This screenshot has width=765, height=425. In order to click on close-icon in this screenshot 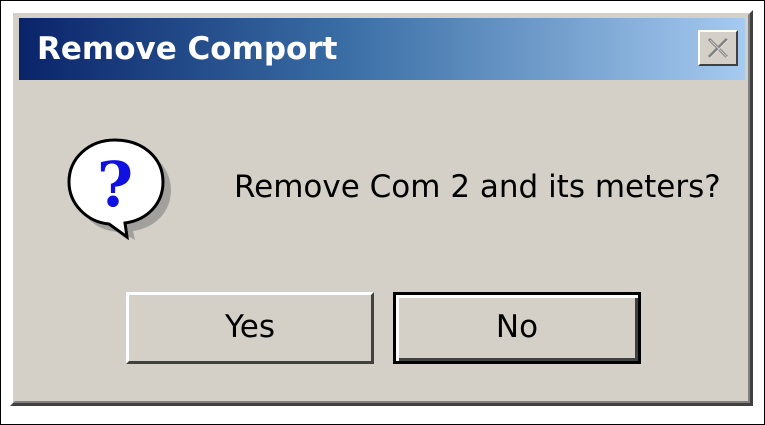, I will do `click(718, 48)`.